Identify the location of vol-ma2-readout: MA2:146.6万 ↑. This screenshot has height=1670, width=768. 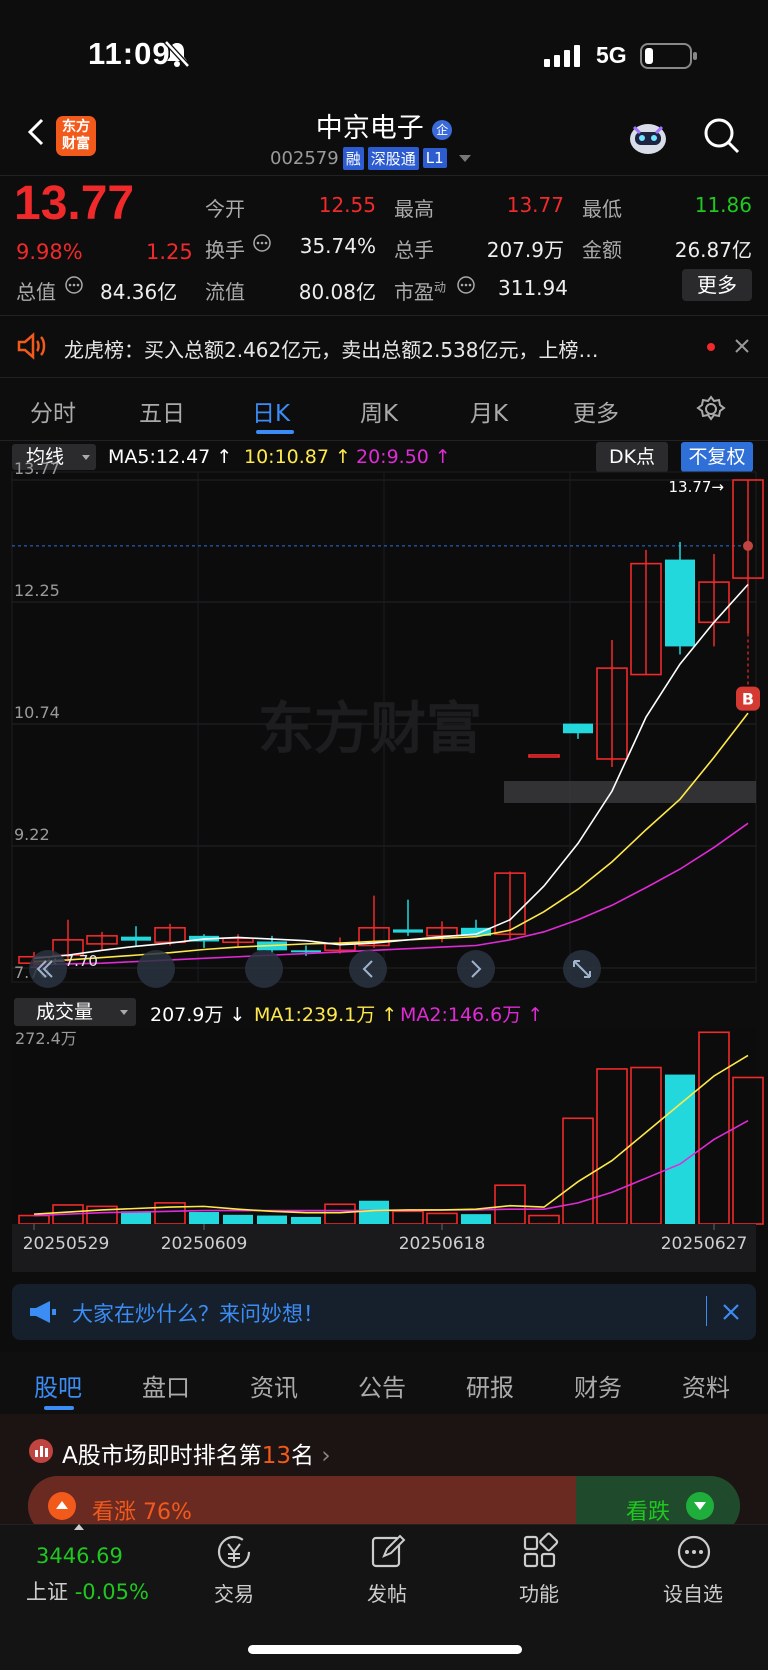
(472, 1015).